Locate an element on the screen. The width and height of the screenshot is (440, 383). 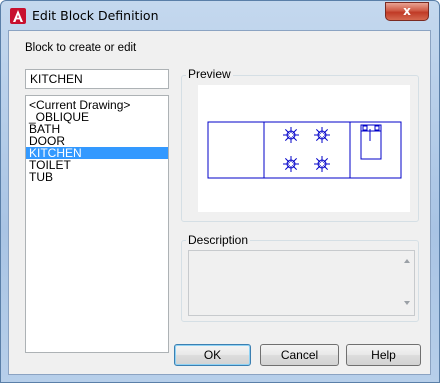
description-label: Description is located at coordinates (218, 240).